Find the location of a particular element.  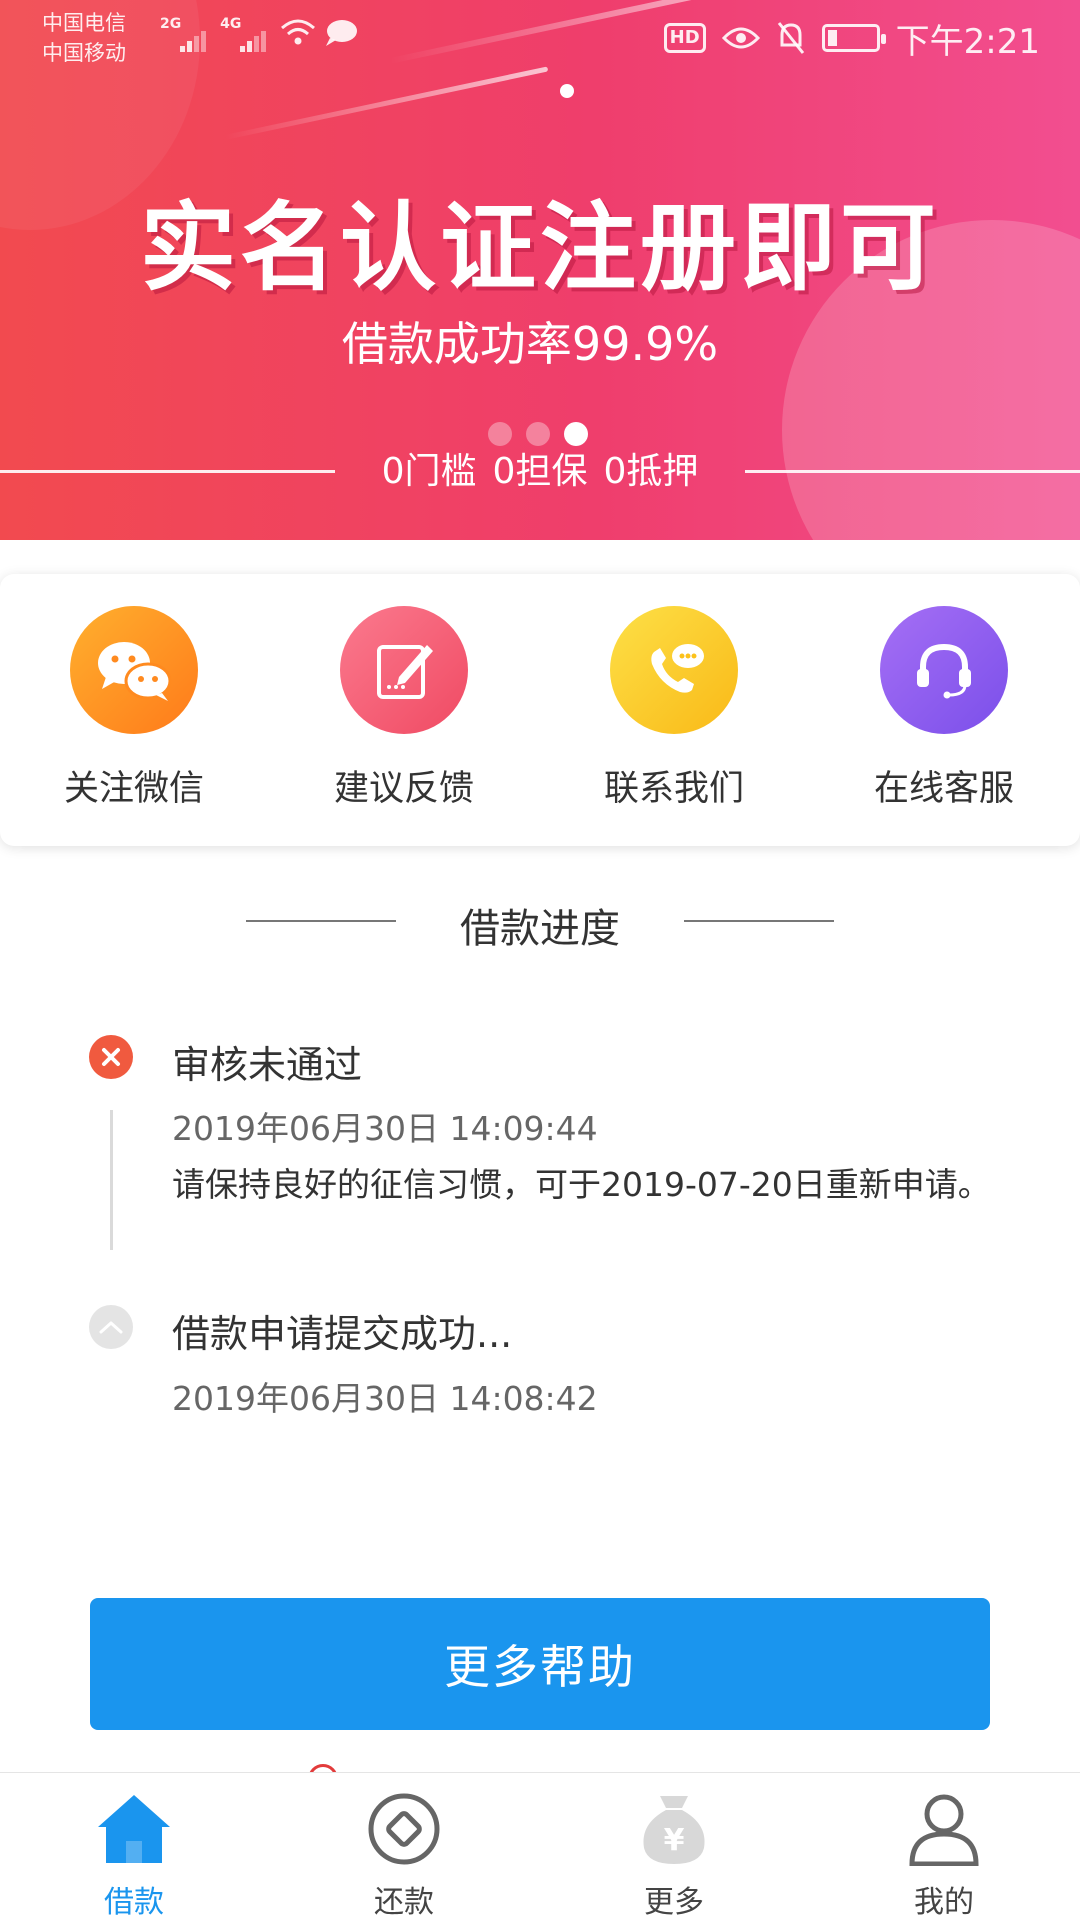

clock: 下午2:21 is located at coordinates (967, 41).